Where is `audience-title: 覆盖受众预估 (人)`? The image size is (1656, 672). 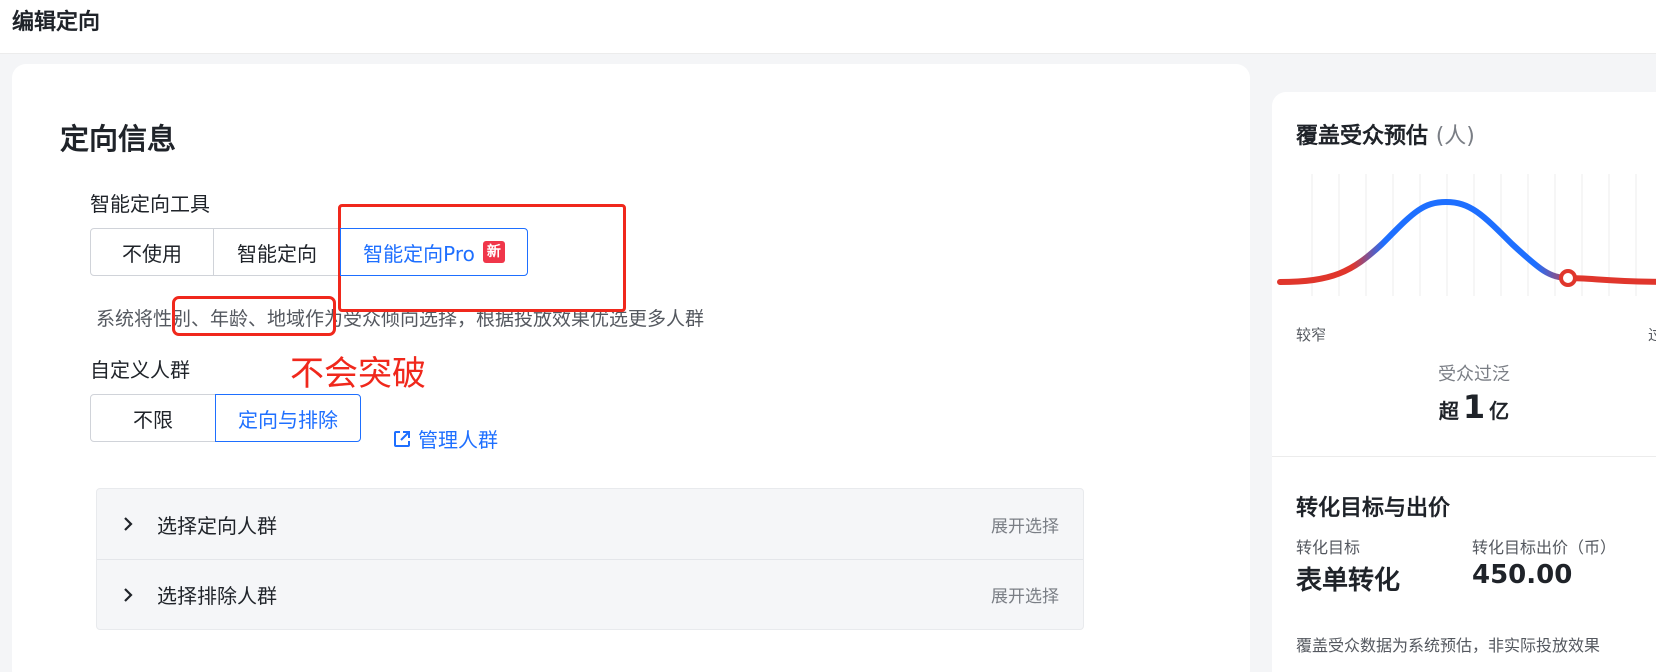
audience-title: 覆盖受众预估 (人) is located at coordinates (1385, 134).